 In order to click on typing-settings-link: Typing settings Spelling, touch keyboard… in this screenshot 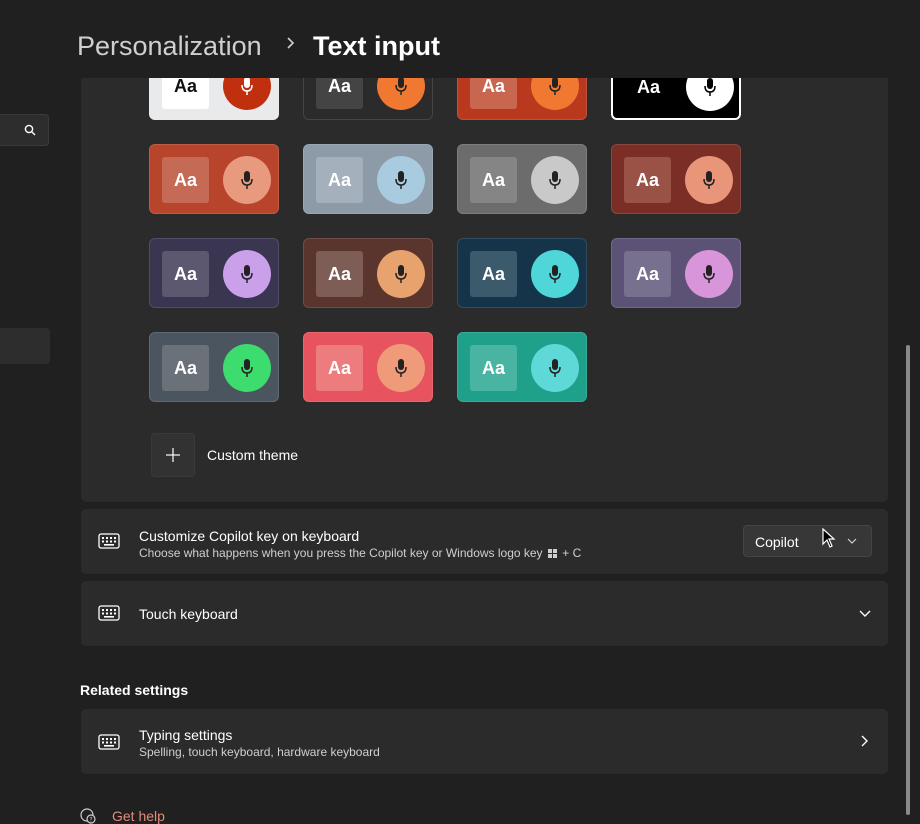, I will do `click(484, 741)`.